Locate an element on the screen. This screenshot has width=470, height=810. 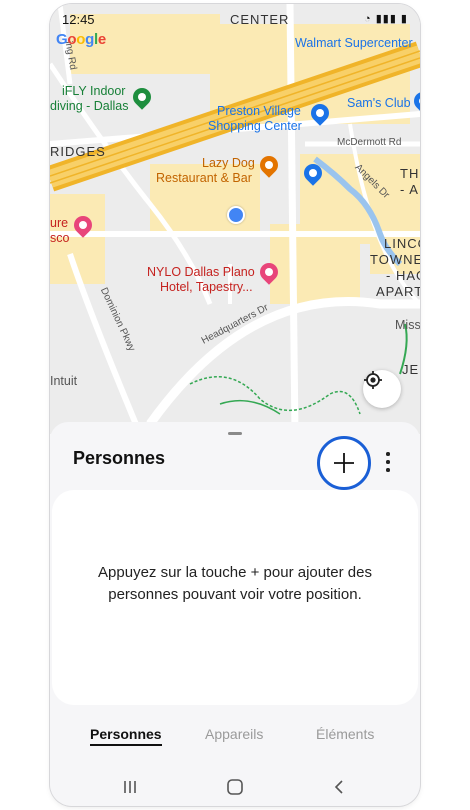
sheet-title: Personnes is located at coordinates (119, 458).